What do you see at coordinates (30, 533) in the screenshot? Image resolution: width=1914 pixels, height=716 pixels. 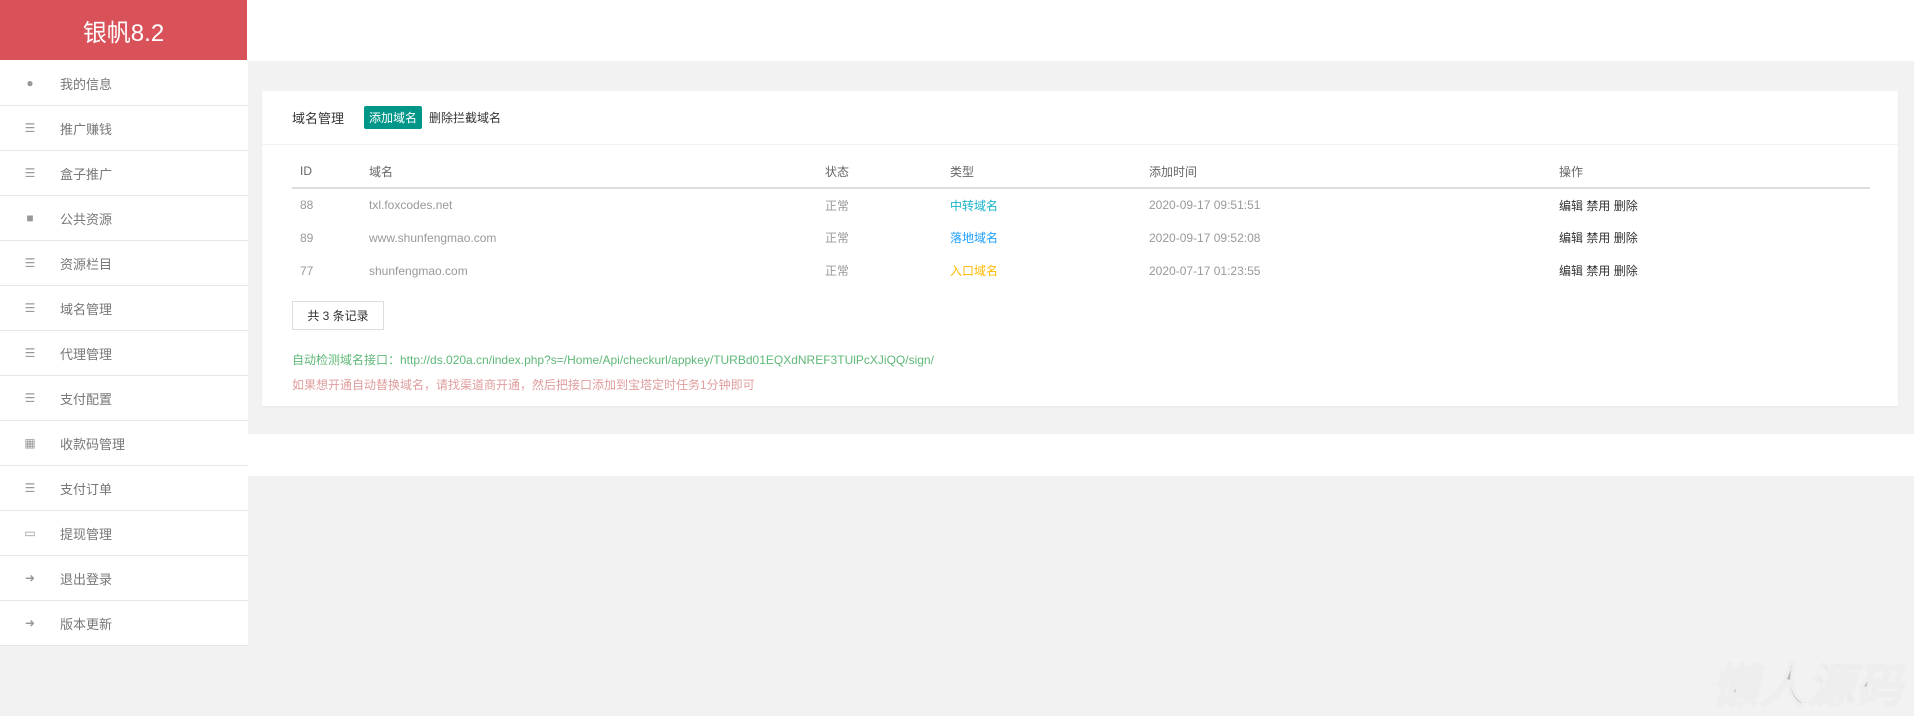 I see `money-icon: ▭` at bounding box center [30, 533].